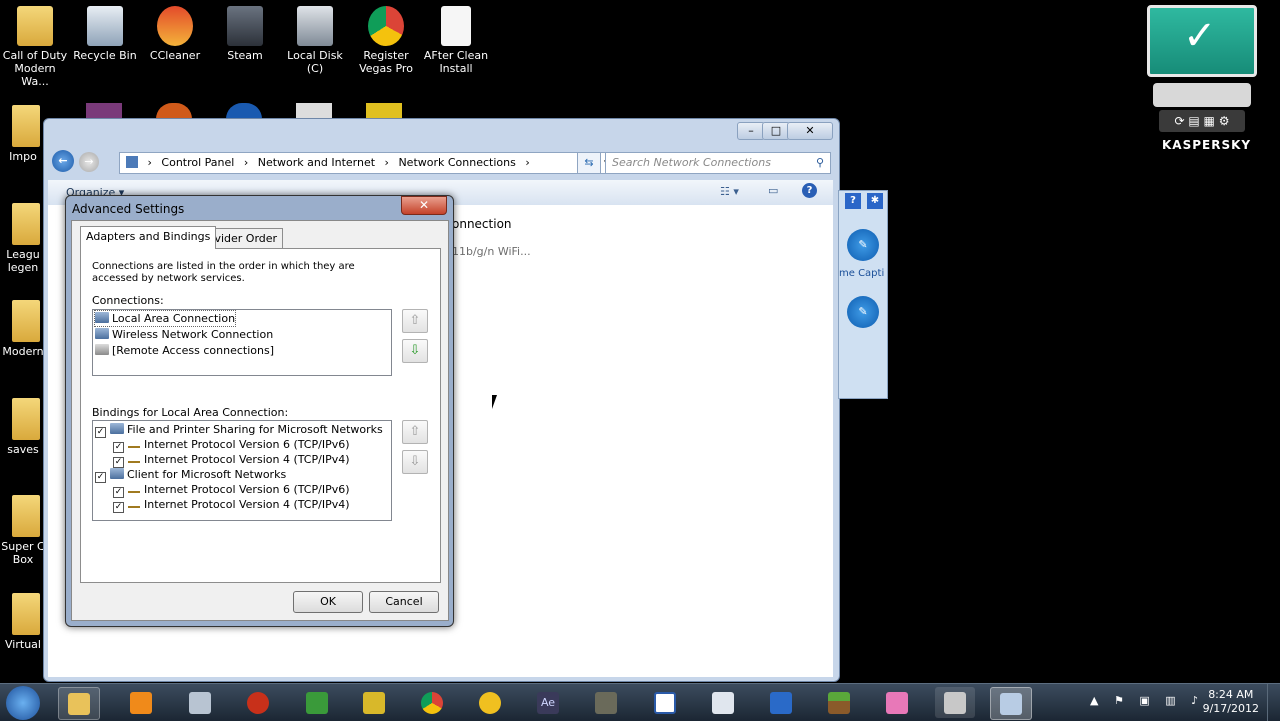 Image resolution: width=1280 pixels, height=721 pixels. What do you see at coordinates (316, 162) in the screenshot?
I see `breadcrumb-network-internet: Network and Internet` at bounding box center [316, 162].